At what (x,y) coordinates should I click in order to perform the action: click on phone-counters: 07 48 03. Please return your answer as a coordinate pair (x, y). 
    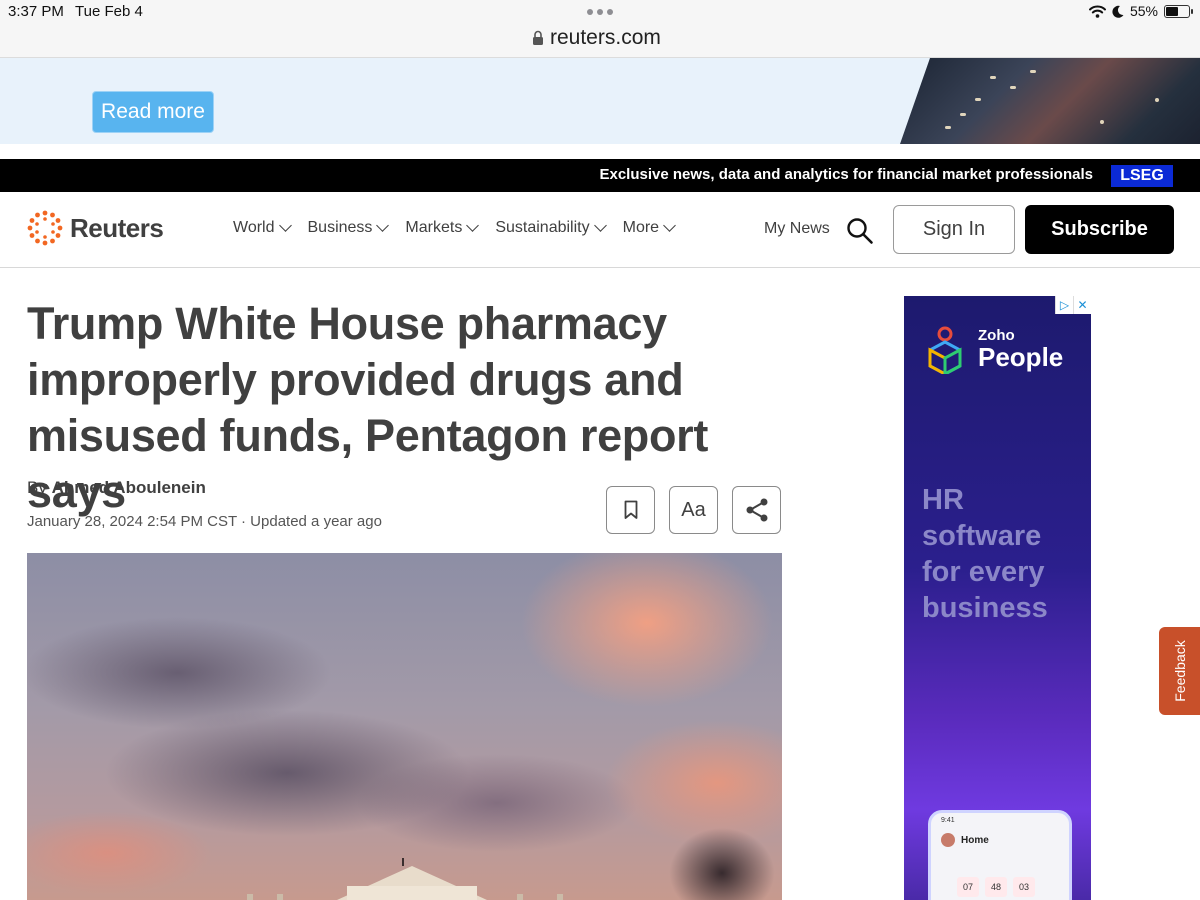
    Looking at the image, I should click on (996, 887).